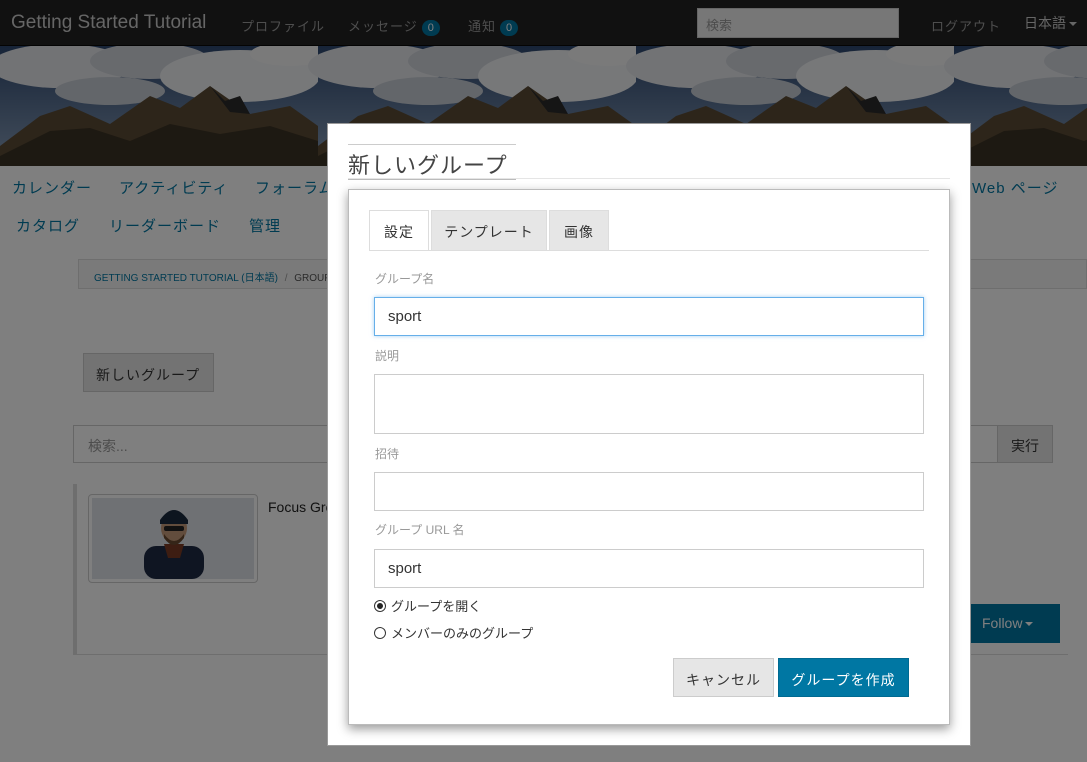 The width and height of the screenshot is (1087, 762). I want to click on radio-unchecked-icon, so click(380, 633).